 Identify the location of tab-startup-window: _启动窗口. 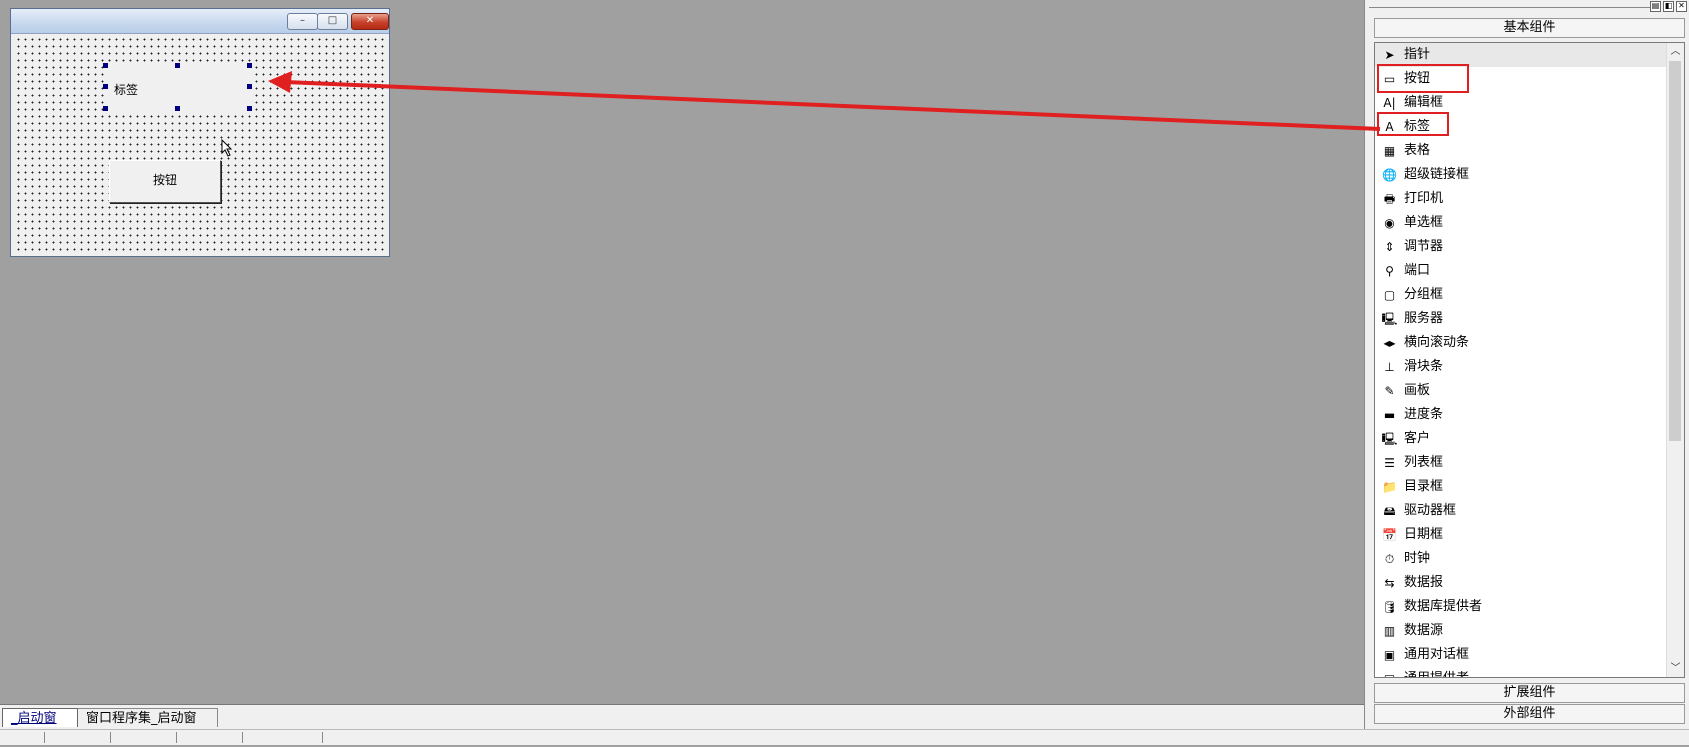
(40, 726).